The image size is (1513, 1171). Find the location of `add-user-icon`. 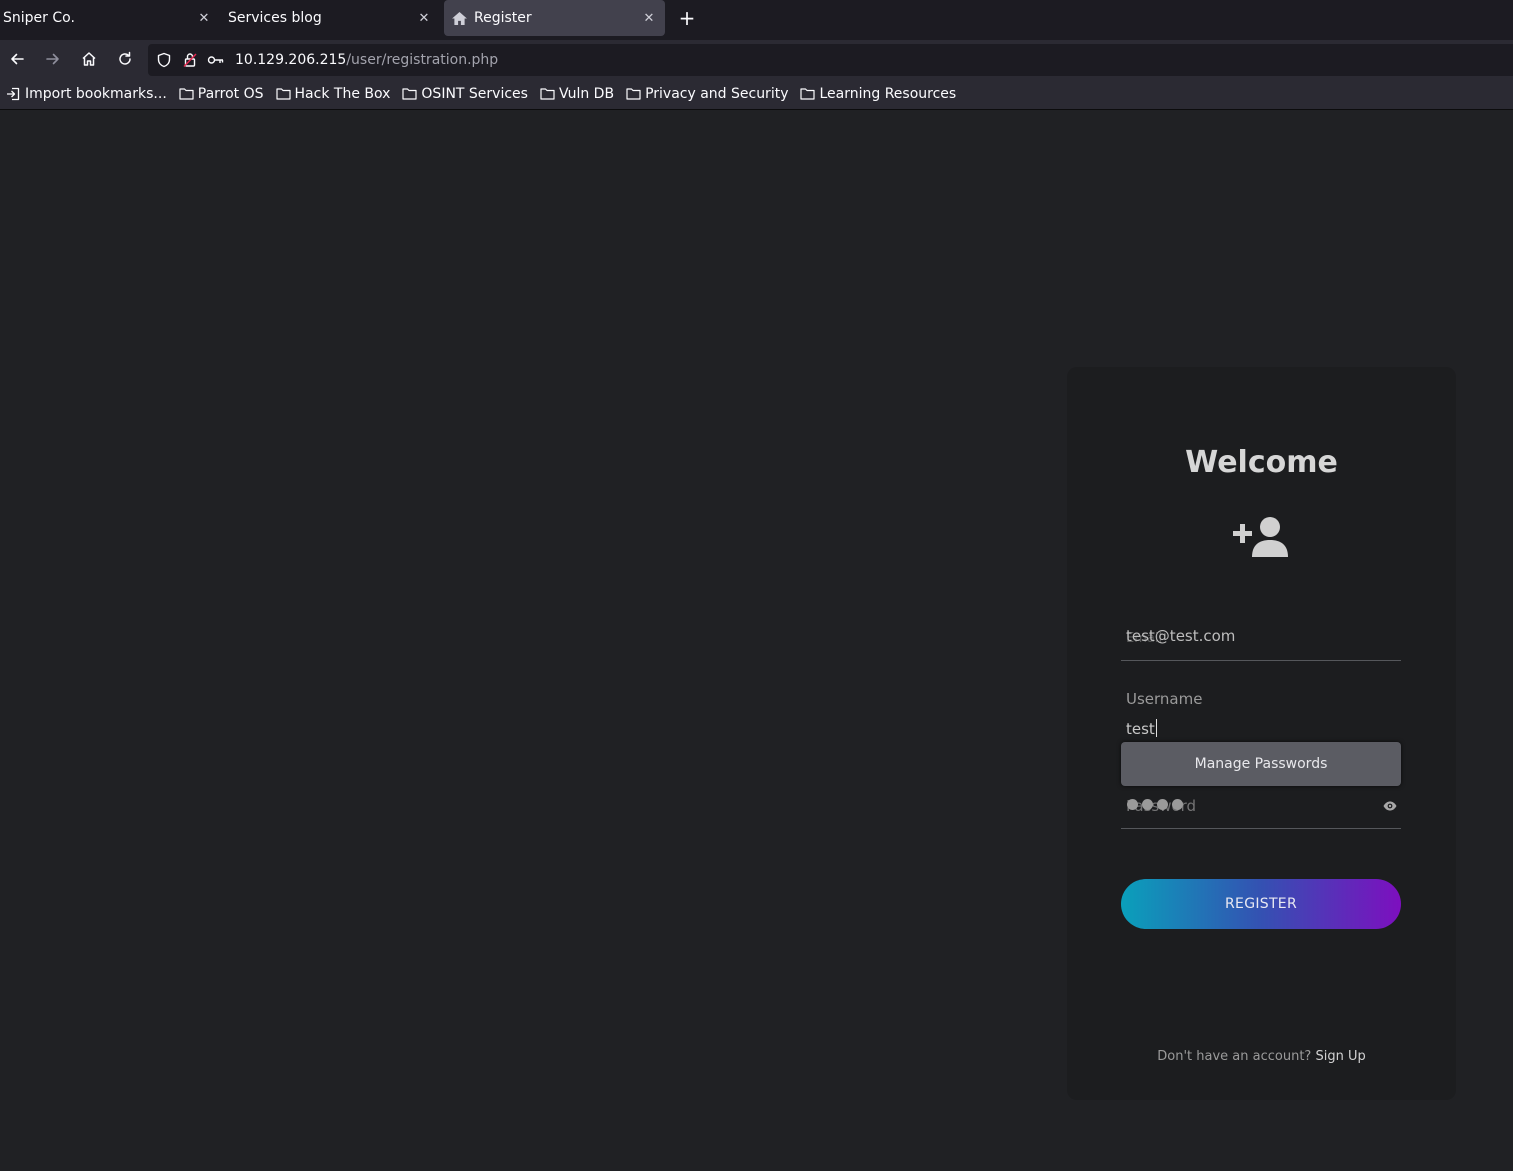

add-user-icon is located at coordinates (1261, 537).